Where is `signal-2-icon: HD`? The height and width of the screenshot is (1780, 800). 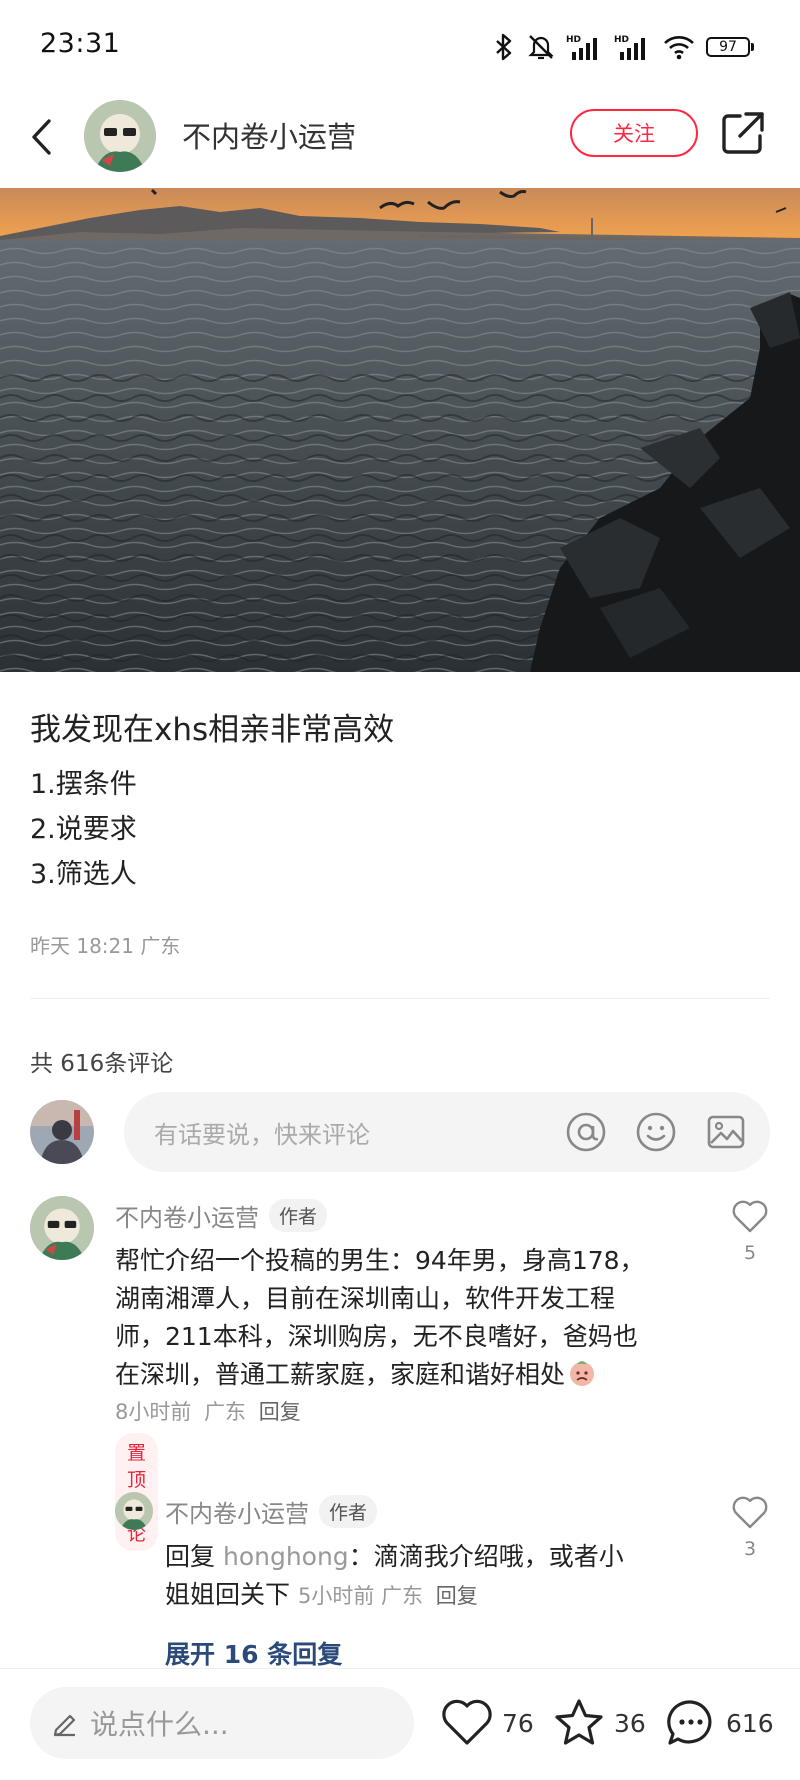 signal-2-icon: HD is located at coordinates (629, 47).